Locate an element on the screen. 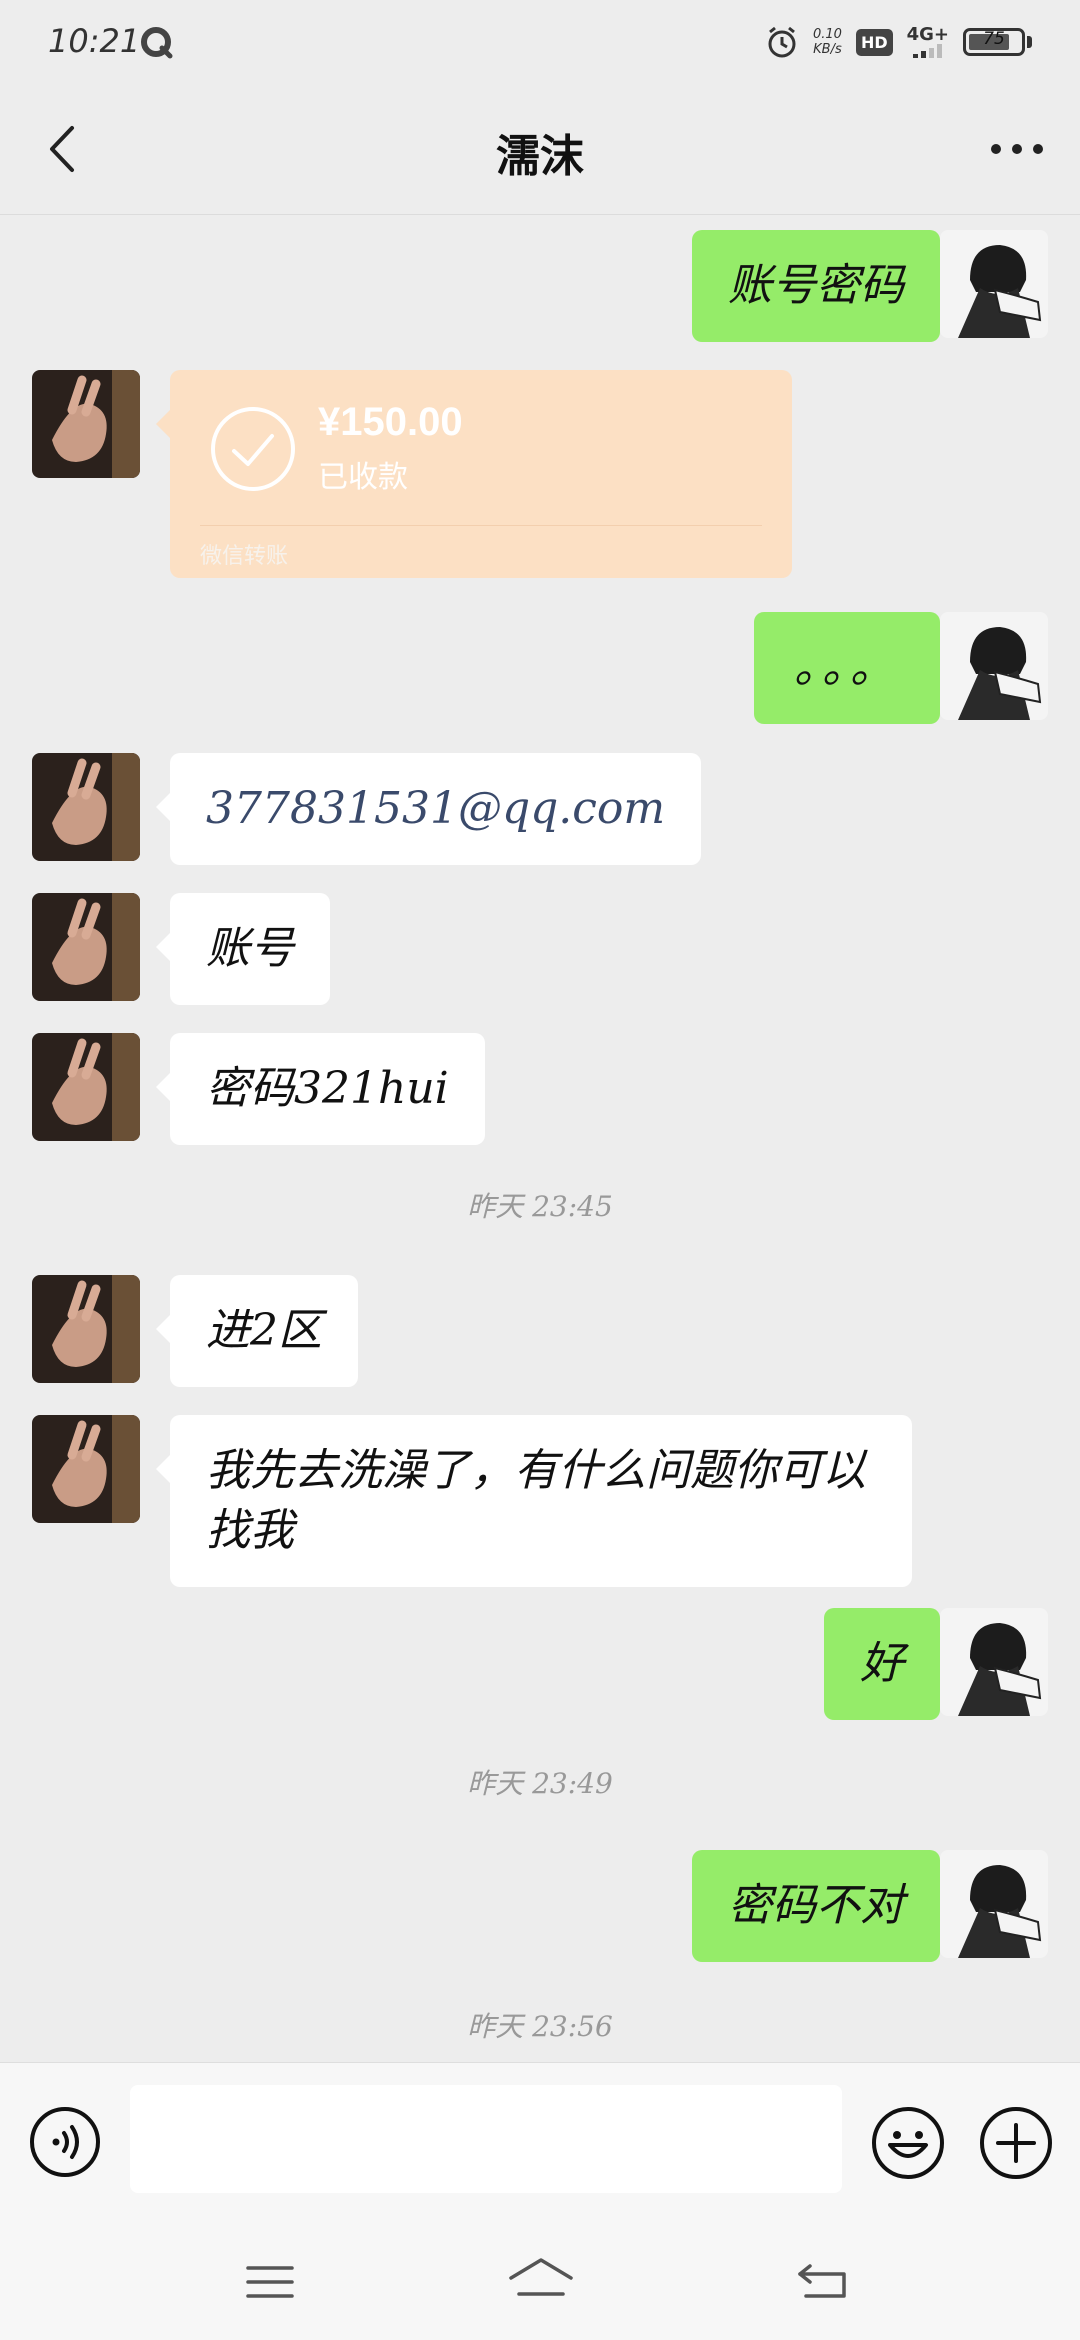  transfer-source: 微信转账 is located at coordinates (244, 556).